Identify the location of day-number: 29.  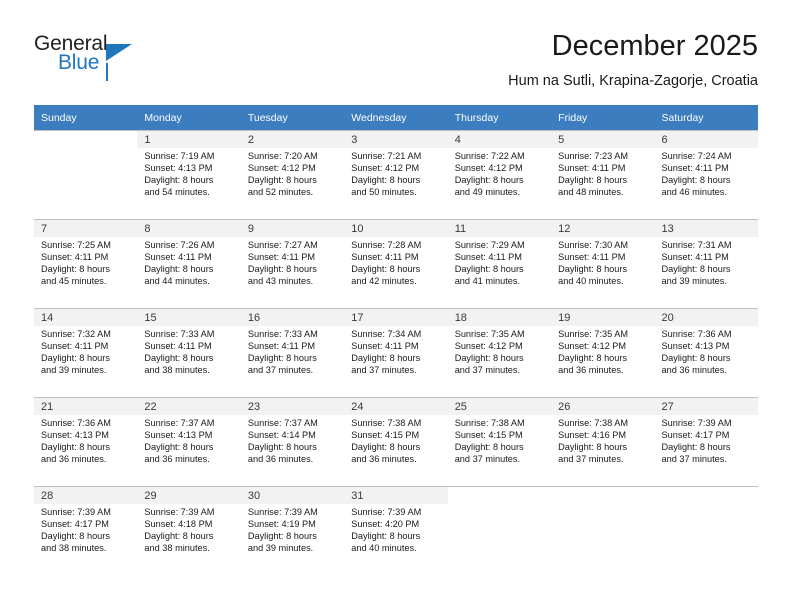
(150, 496).